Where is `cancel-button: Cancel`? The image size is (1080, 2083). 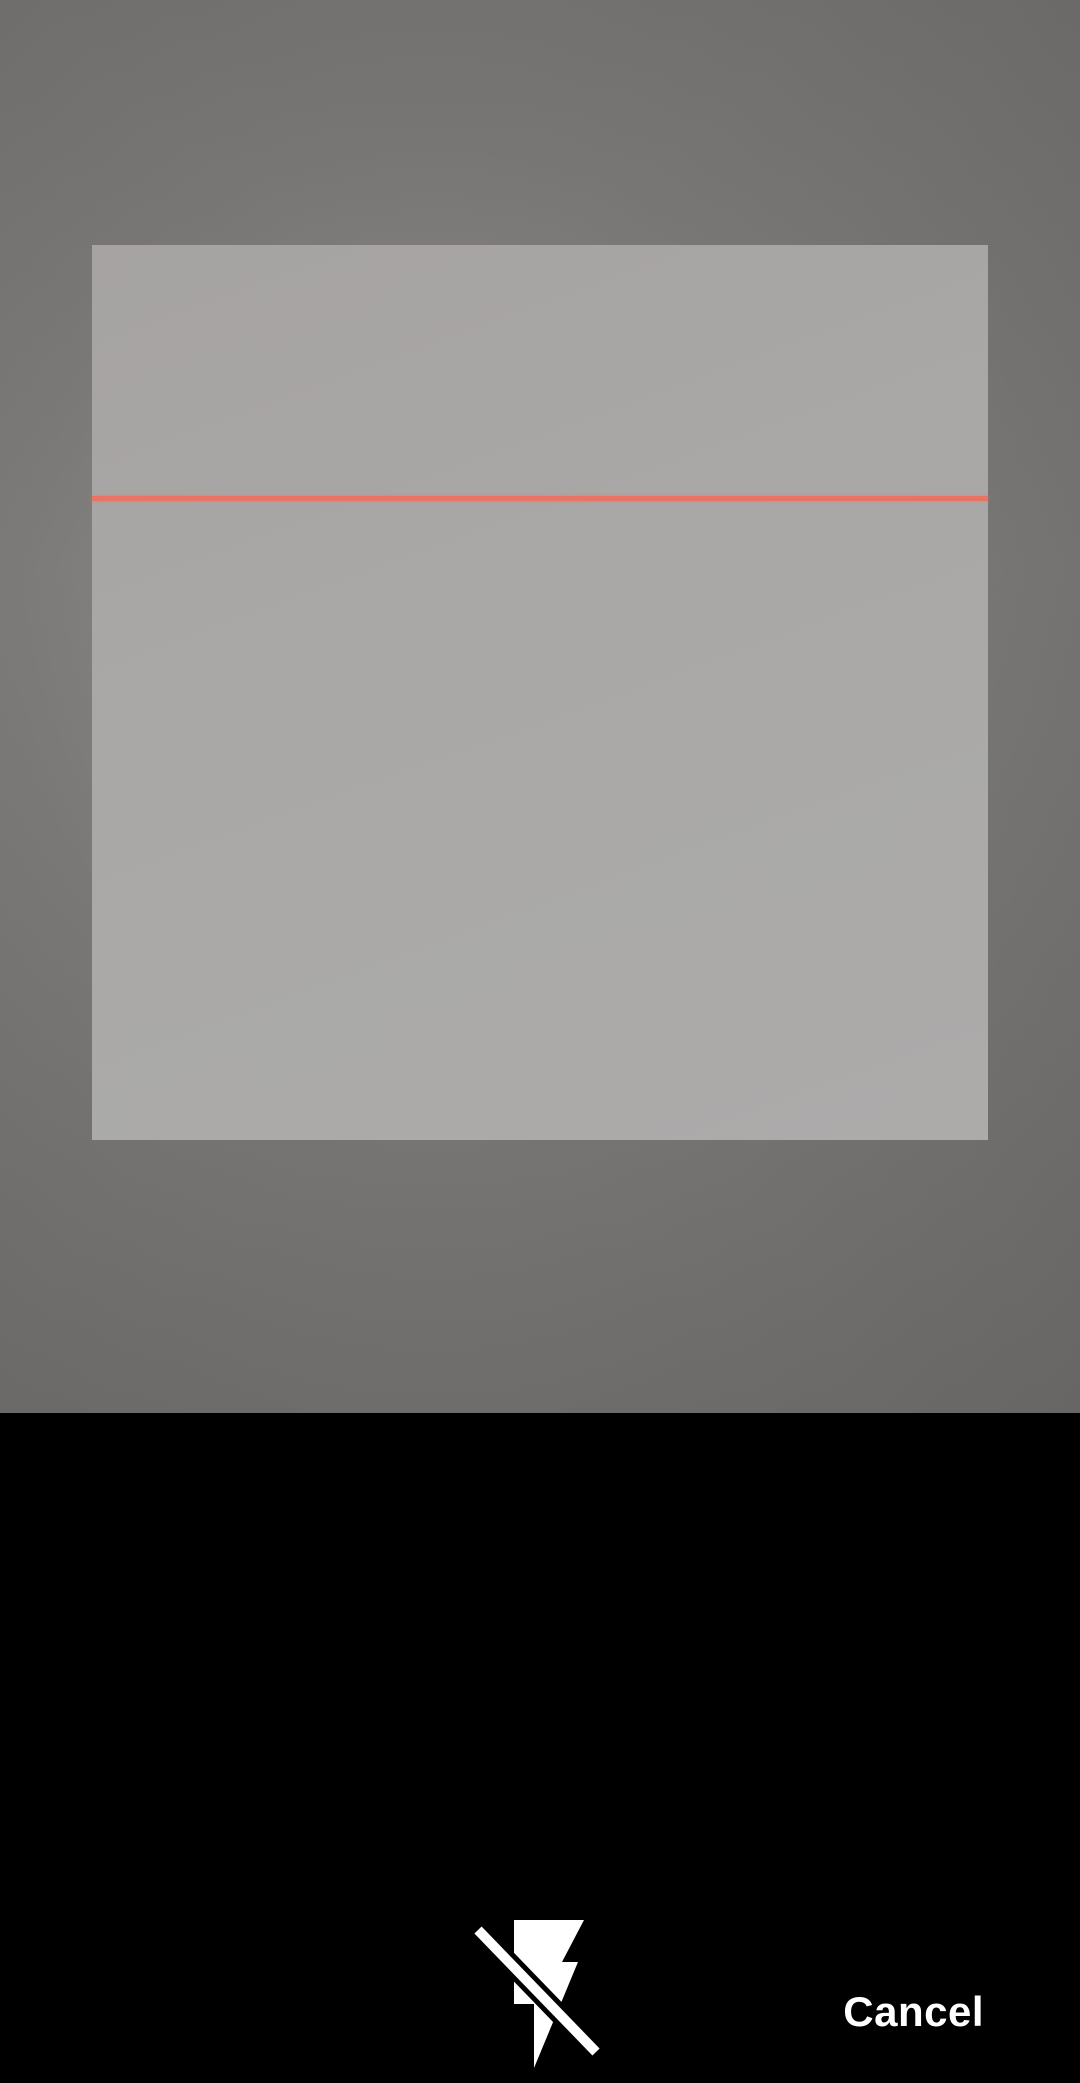 cancel-button: Cancel is located at coordinates (913, 2012).